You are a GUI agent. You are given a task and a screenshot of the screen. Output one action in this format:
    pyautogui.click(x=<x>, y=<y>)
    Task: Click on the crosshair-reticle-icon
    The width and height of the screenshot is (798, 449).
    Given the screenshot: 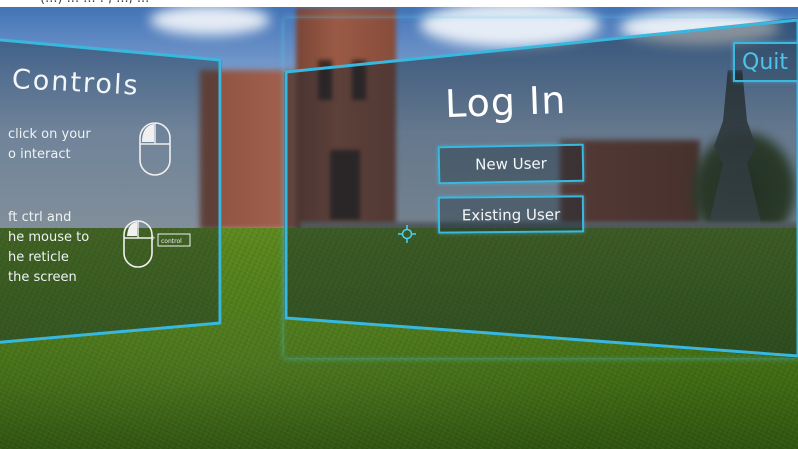 What is the action you would take?
    pyautogui.click(x=407, y=234)
    